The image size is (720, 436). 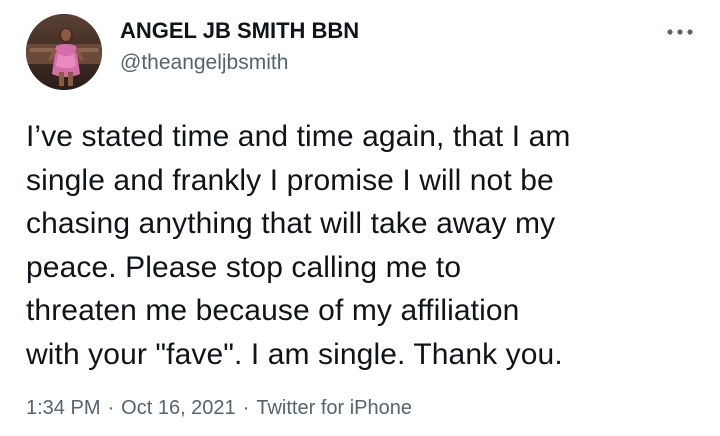 I want to click on tweet-time: 1:34 PM, so click(x=63, y=408).